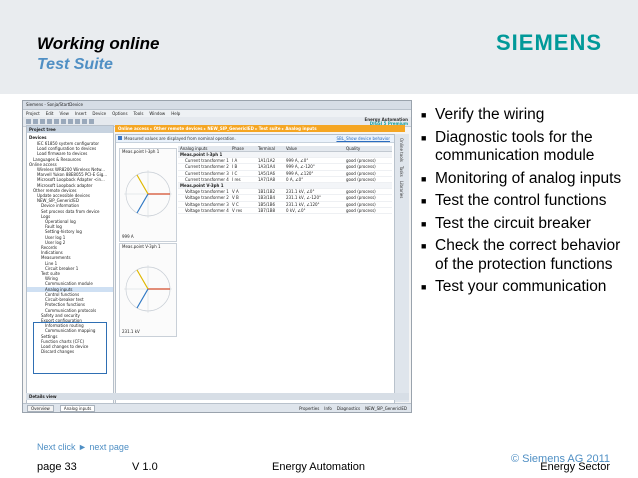 Image resolution: width=638 pixels, height=478 pixels. I want to click on cut-icon, so click(49, 121).